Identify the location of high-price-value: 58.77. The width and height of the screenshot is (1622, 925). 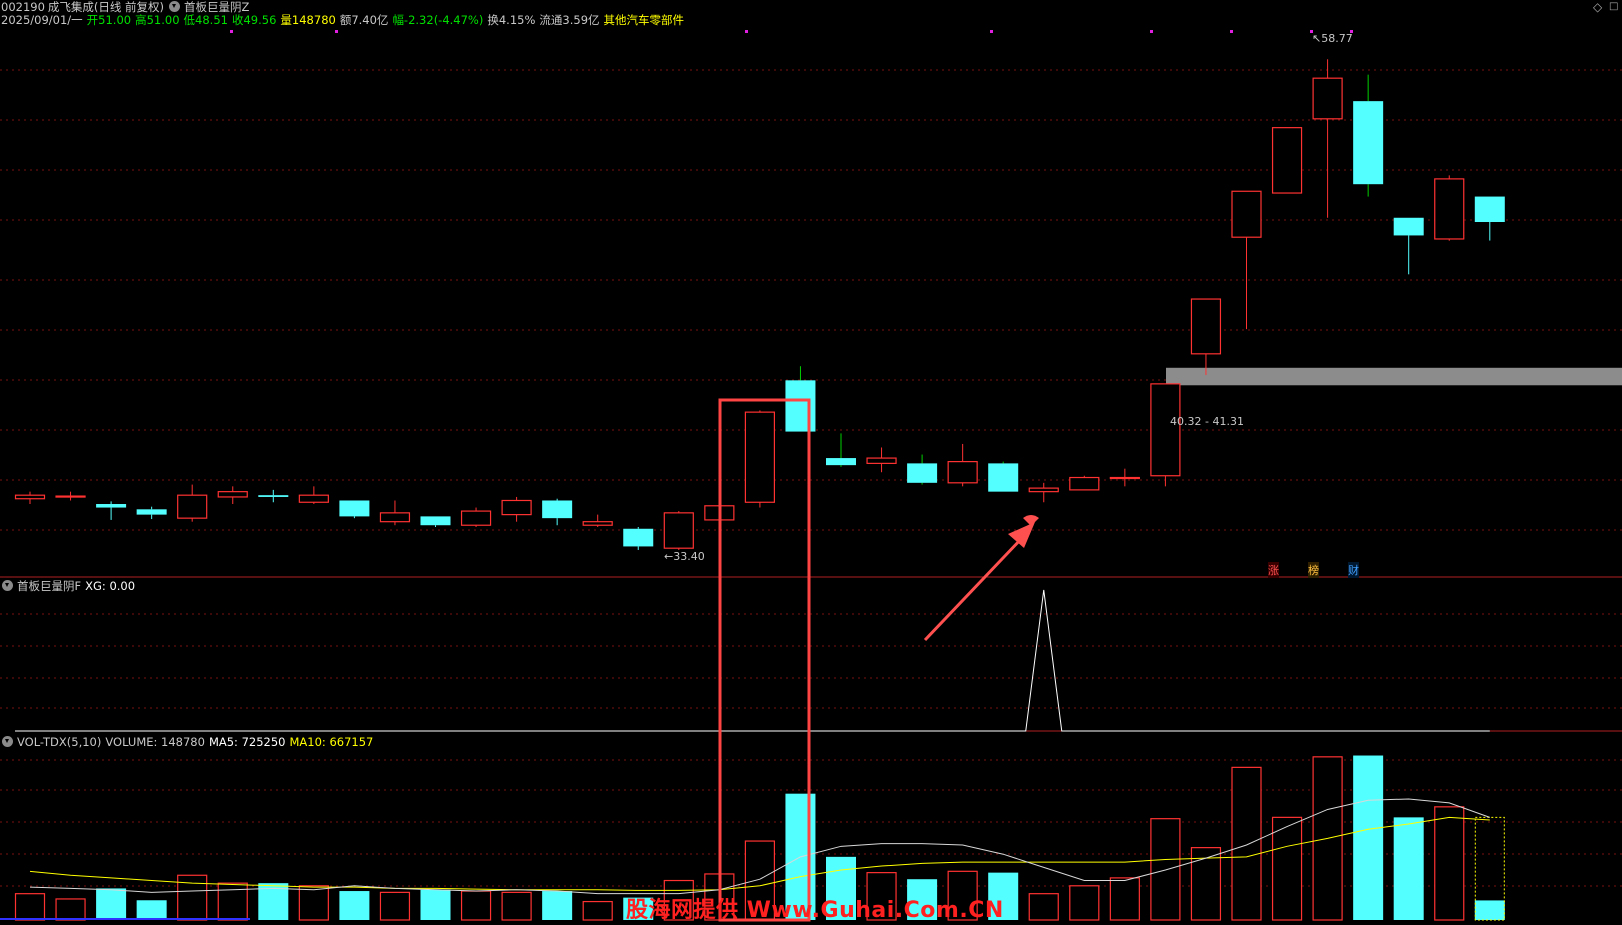
(1337, 38).